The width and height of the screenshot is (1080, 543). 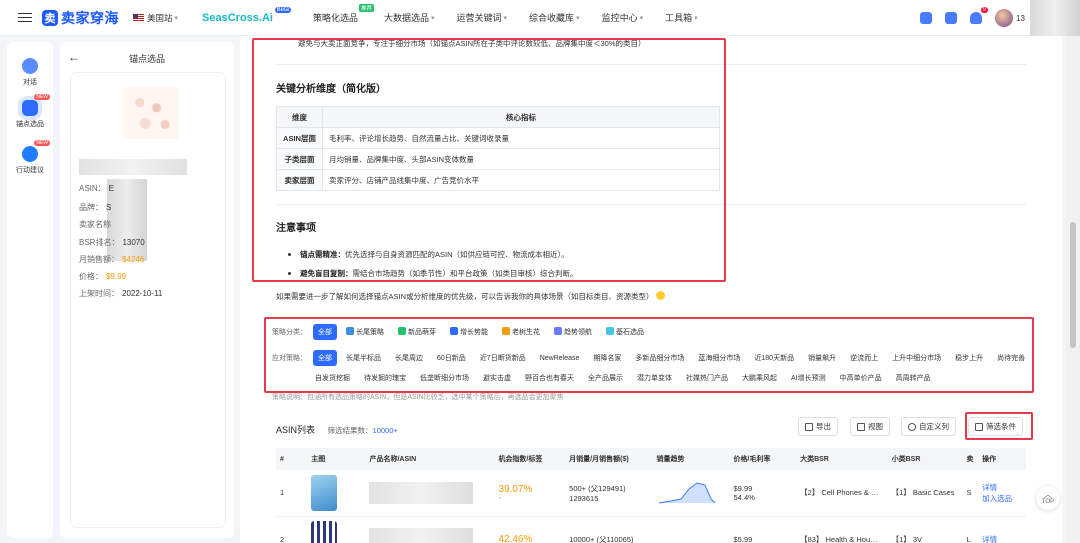 I want to click on nav-label: 策略化选品, so click(x=335, y=18).